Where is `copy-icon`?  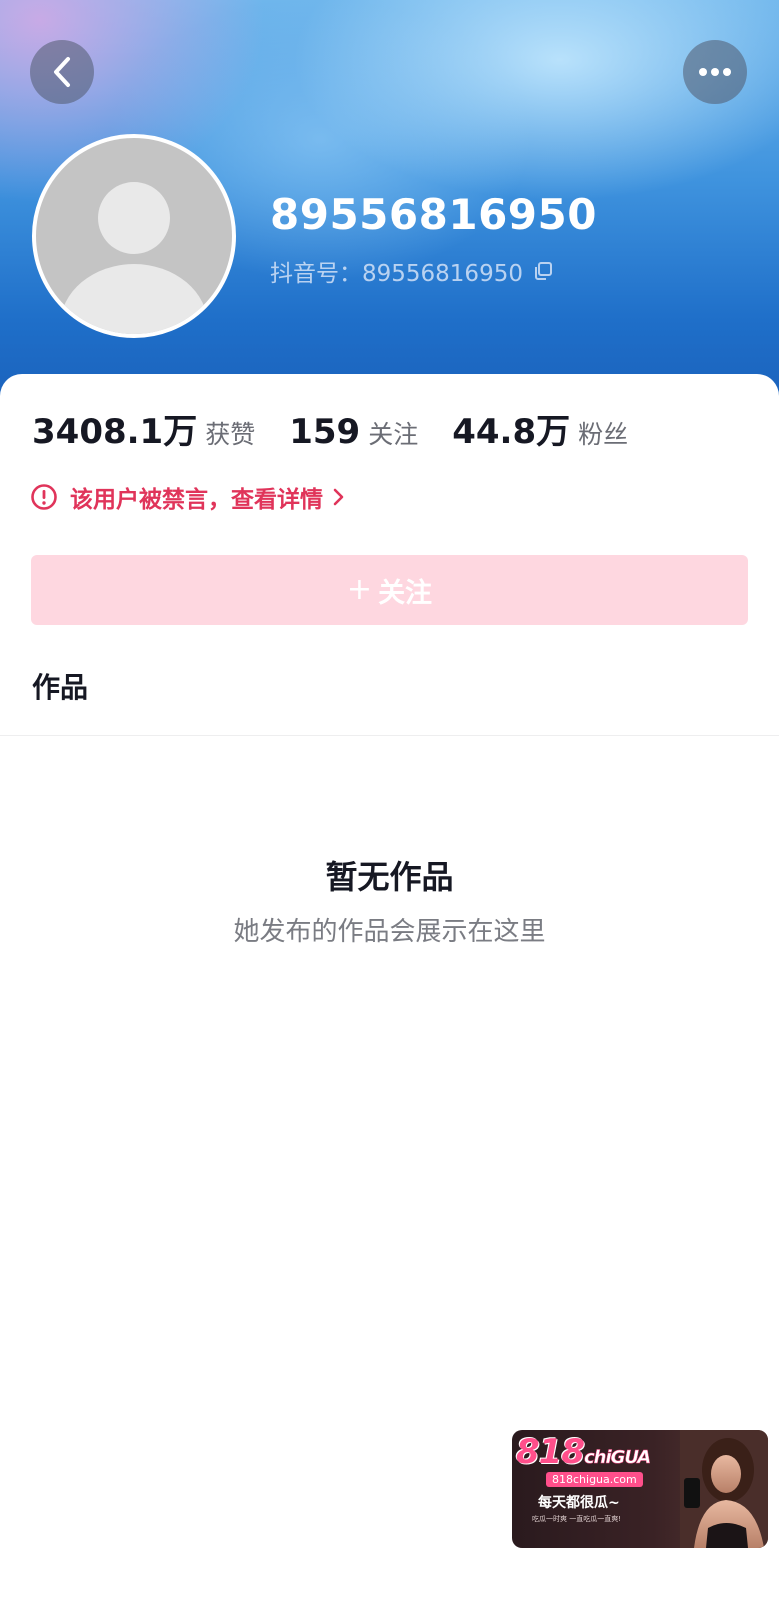 copy-icon is located at coordinates (543, 271).